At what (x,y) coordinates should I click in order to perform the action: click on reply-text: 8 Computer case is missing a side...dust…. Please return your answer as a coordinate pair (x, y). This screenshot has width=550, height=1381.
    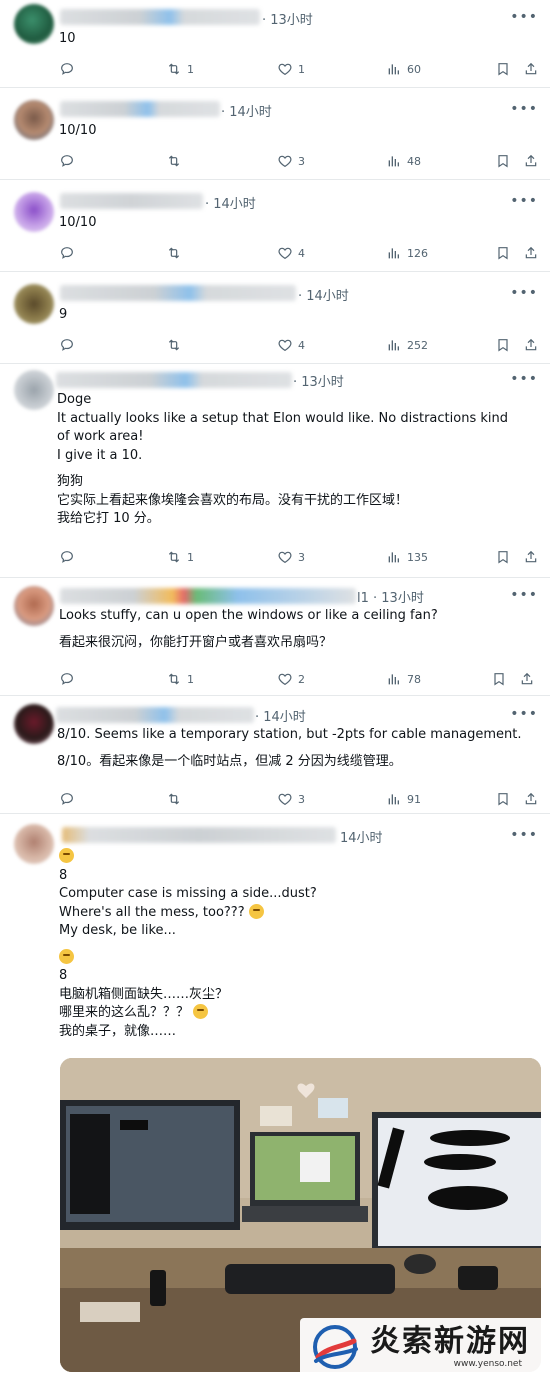
    Looking at the image, I should click on (289, 944).